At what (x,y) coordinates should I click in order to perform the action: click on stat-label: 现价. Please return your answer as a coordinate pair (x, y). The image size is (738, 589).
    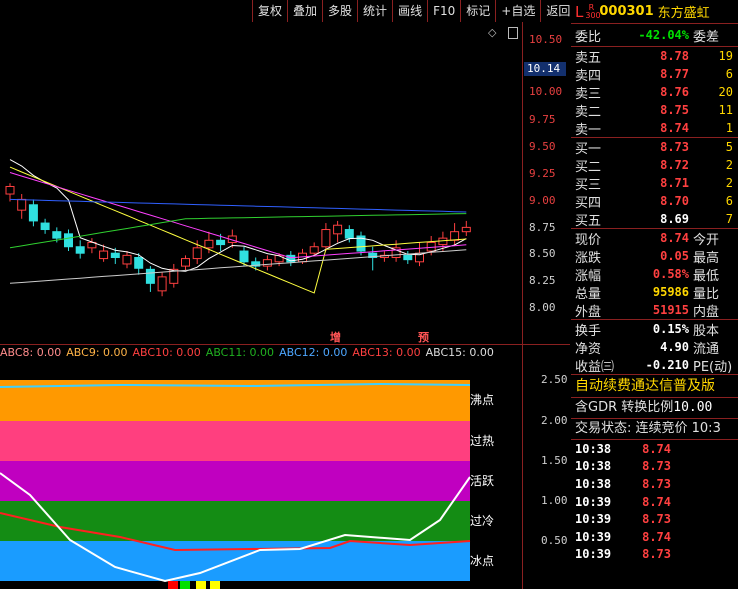
    Looking at the image, I should click on (588, 240).